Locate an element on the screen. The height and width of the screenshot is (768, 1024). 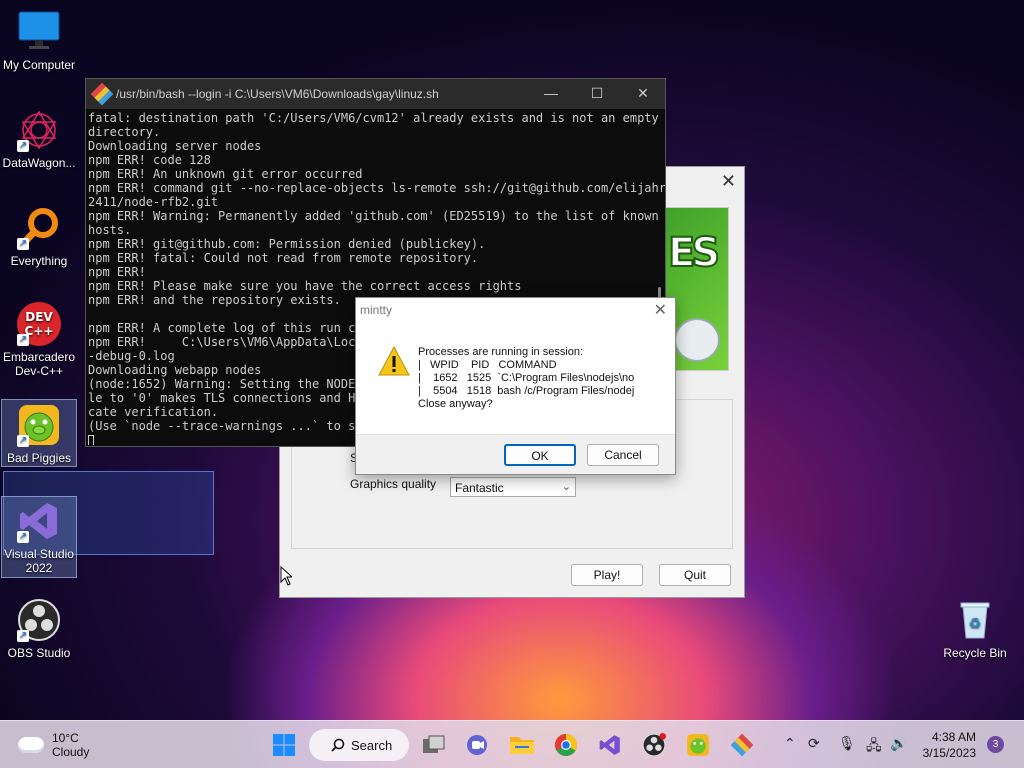
desktop-icon-label: Everything is located at coordinates (39, 261).